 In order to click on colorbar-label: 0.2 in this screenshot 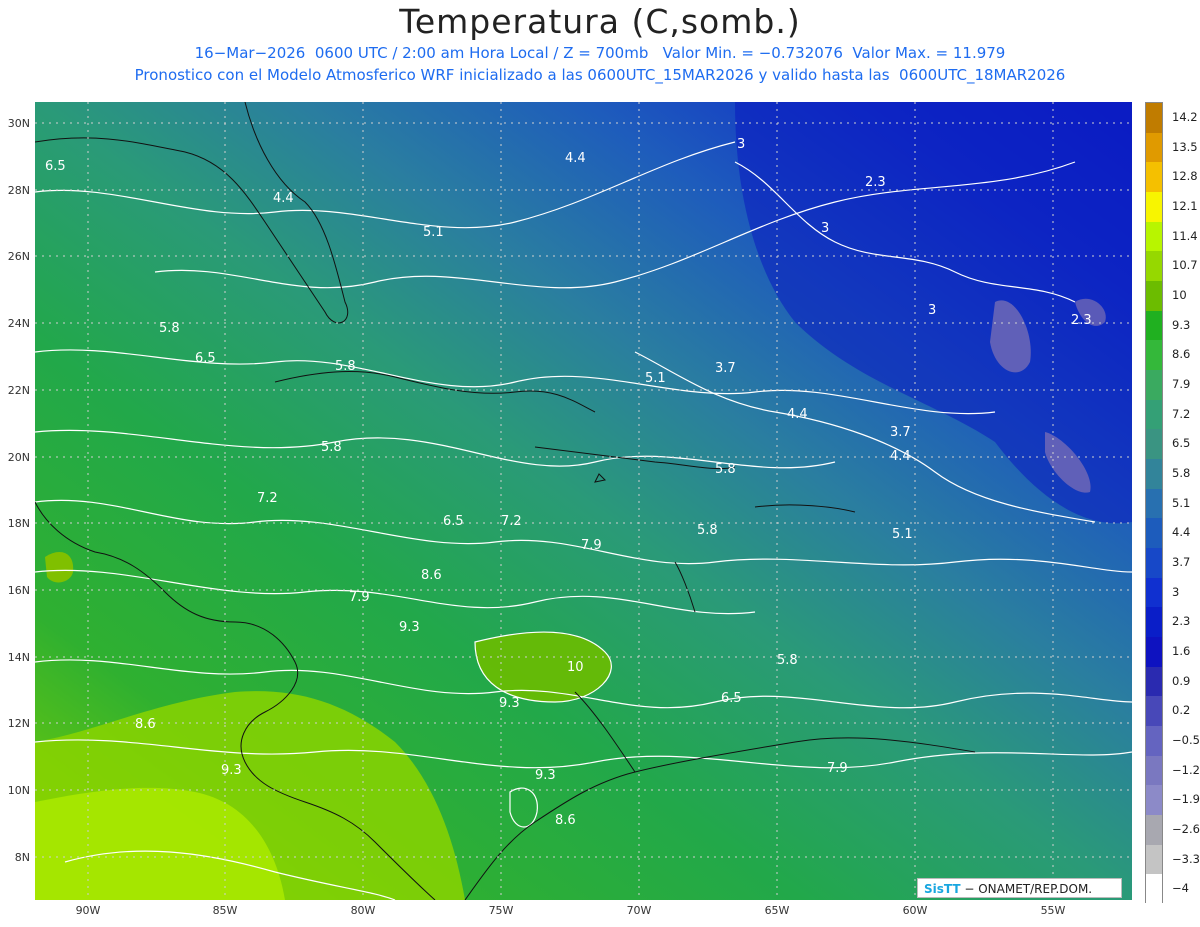, I will do `click(1181, 710)`.